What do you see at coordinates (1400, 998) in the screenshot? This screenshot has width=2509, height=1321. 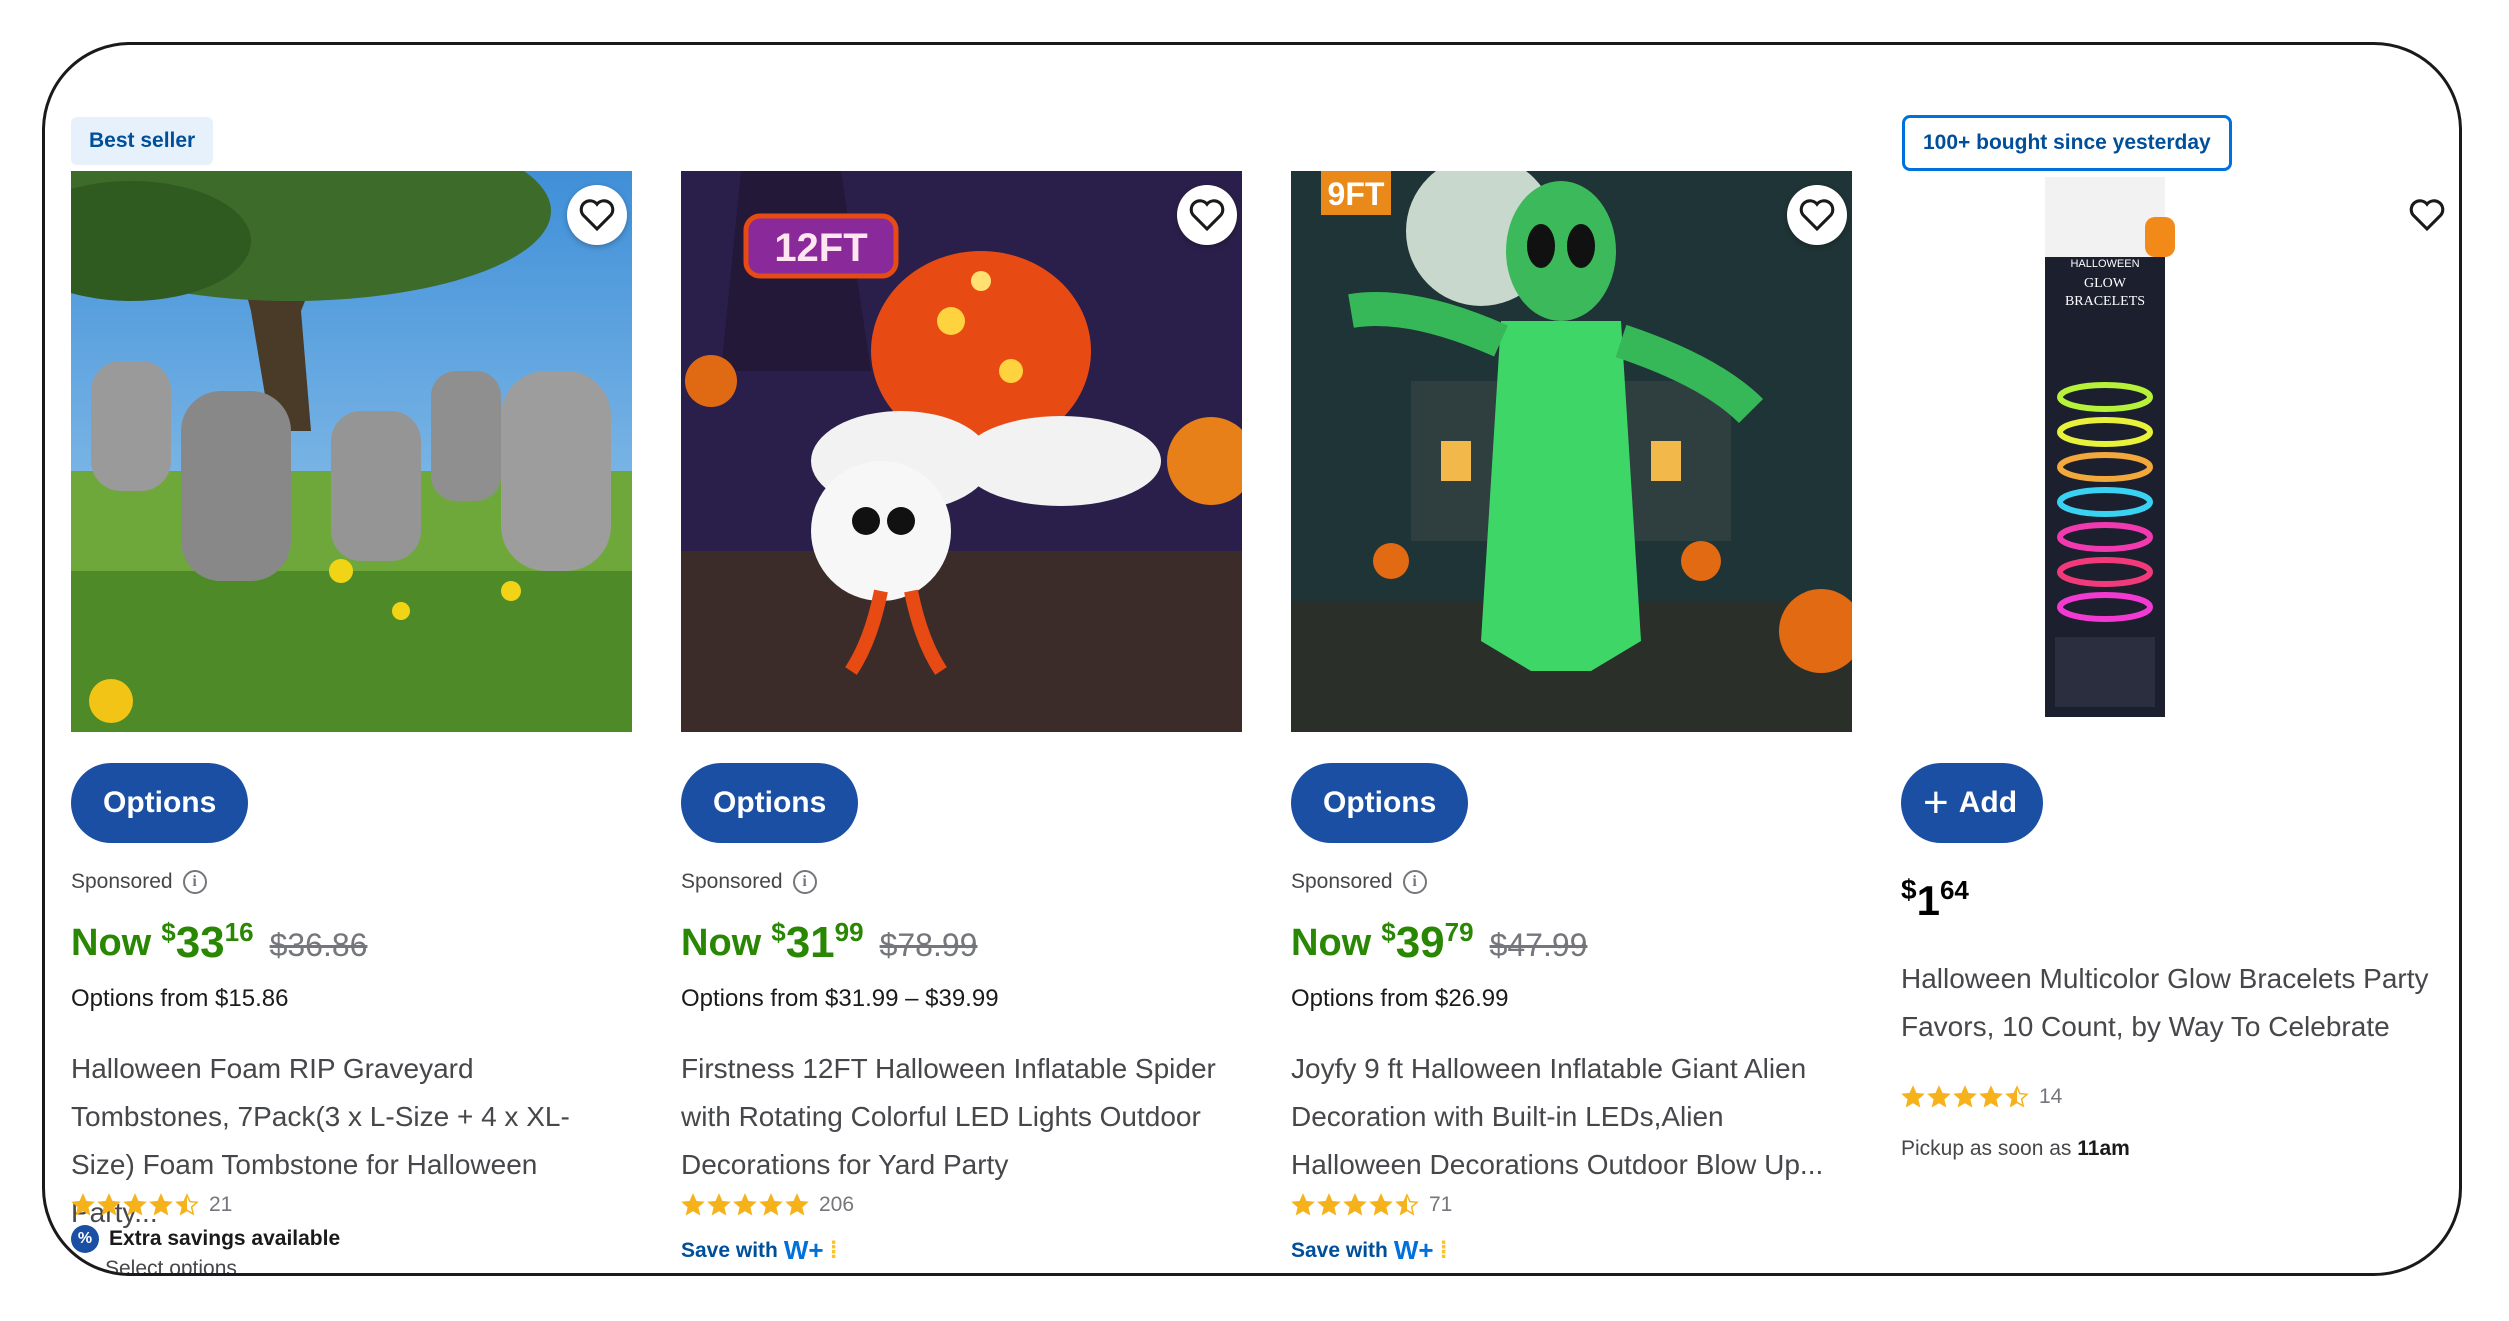 I see `options-from-text: Options from $26.99` at bounding box center [1400, 998].